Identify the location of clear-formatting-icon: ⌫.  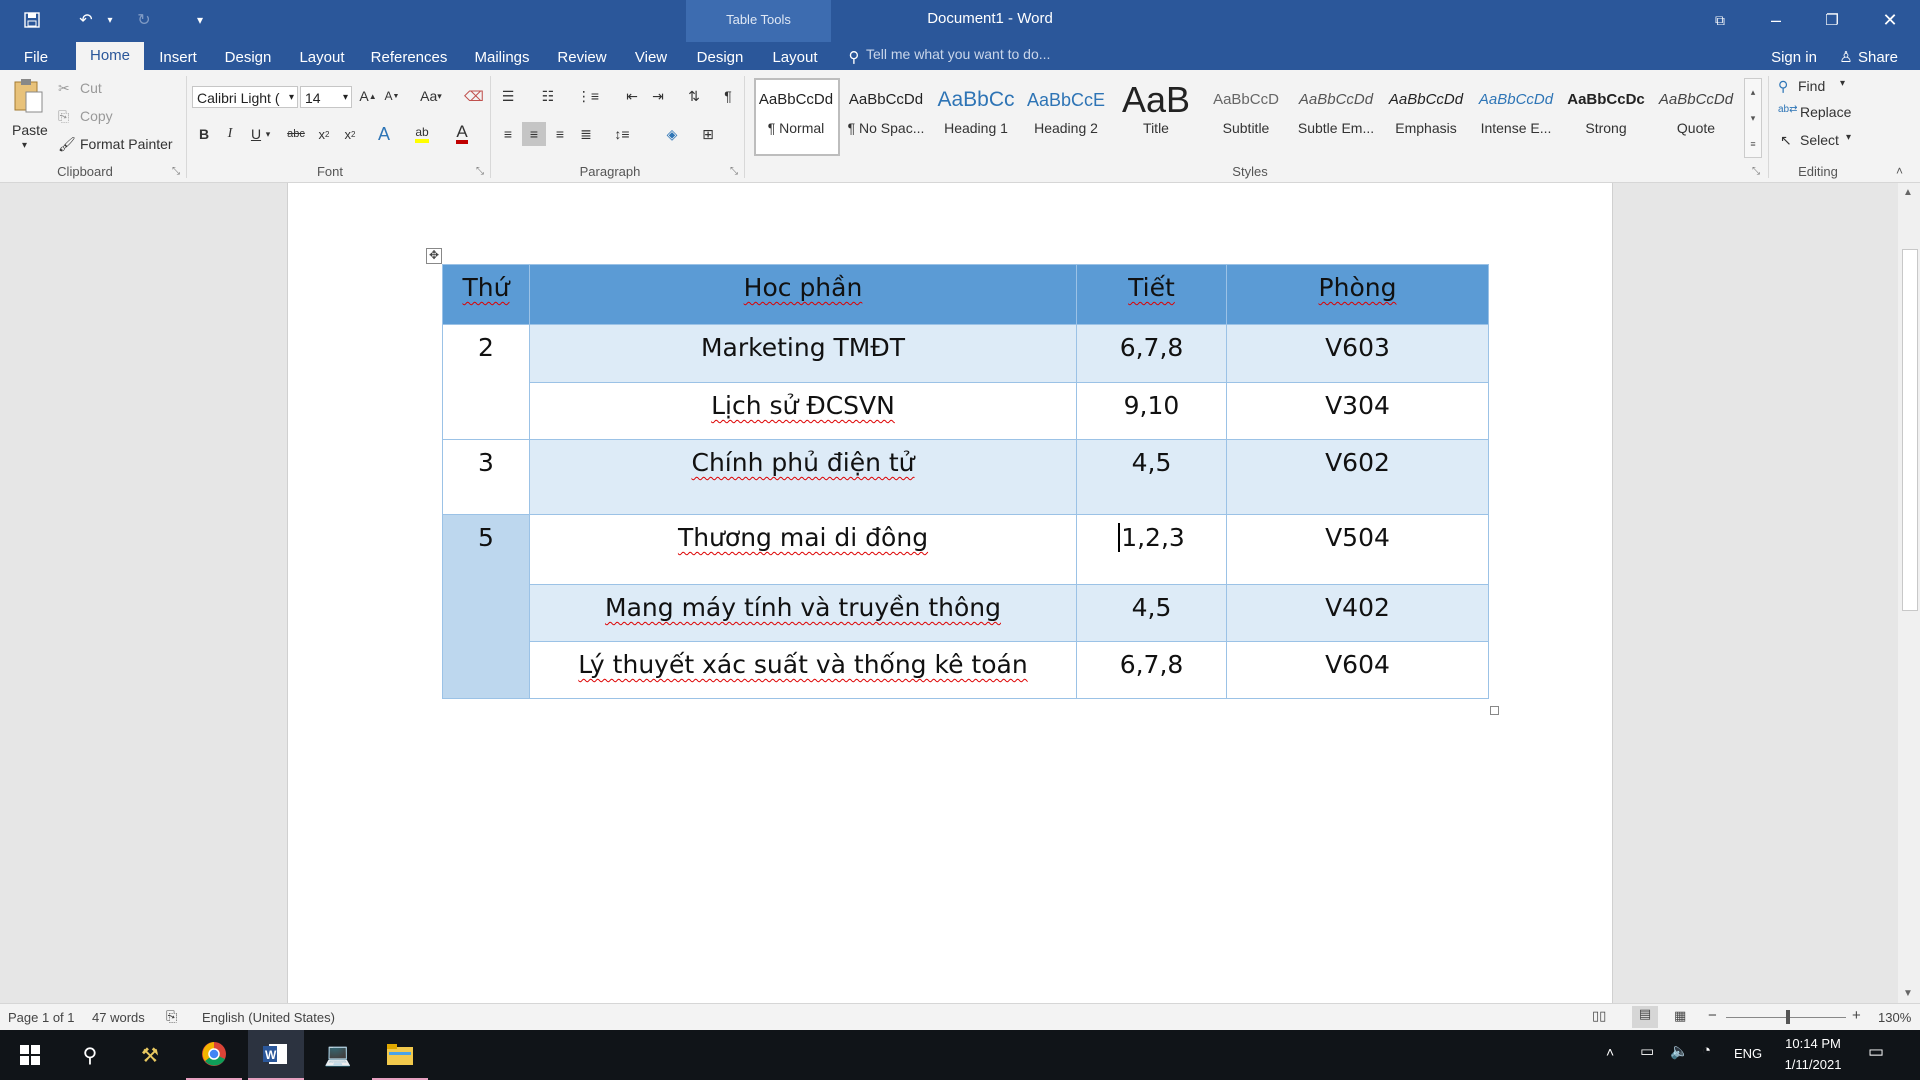
(474, 96).